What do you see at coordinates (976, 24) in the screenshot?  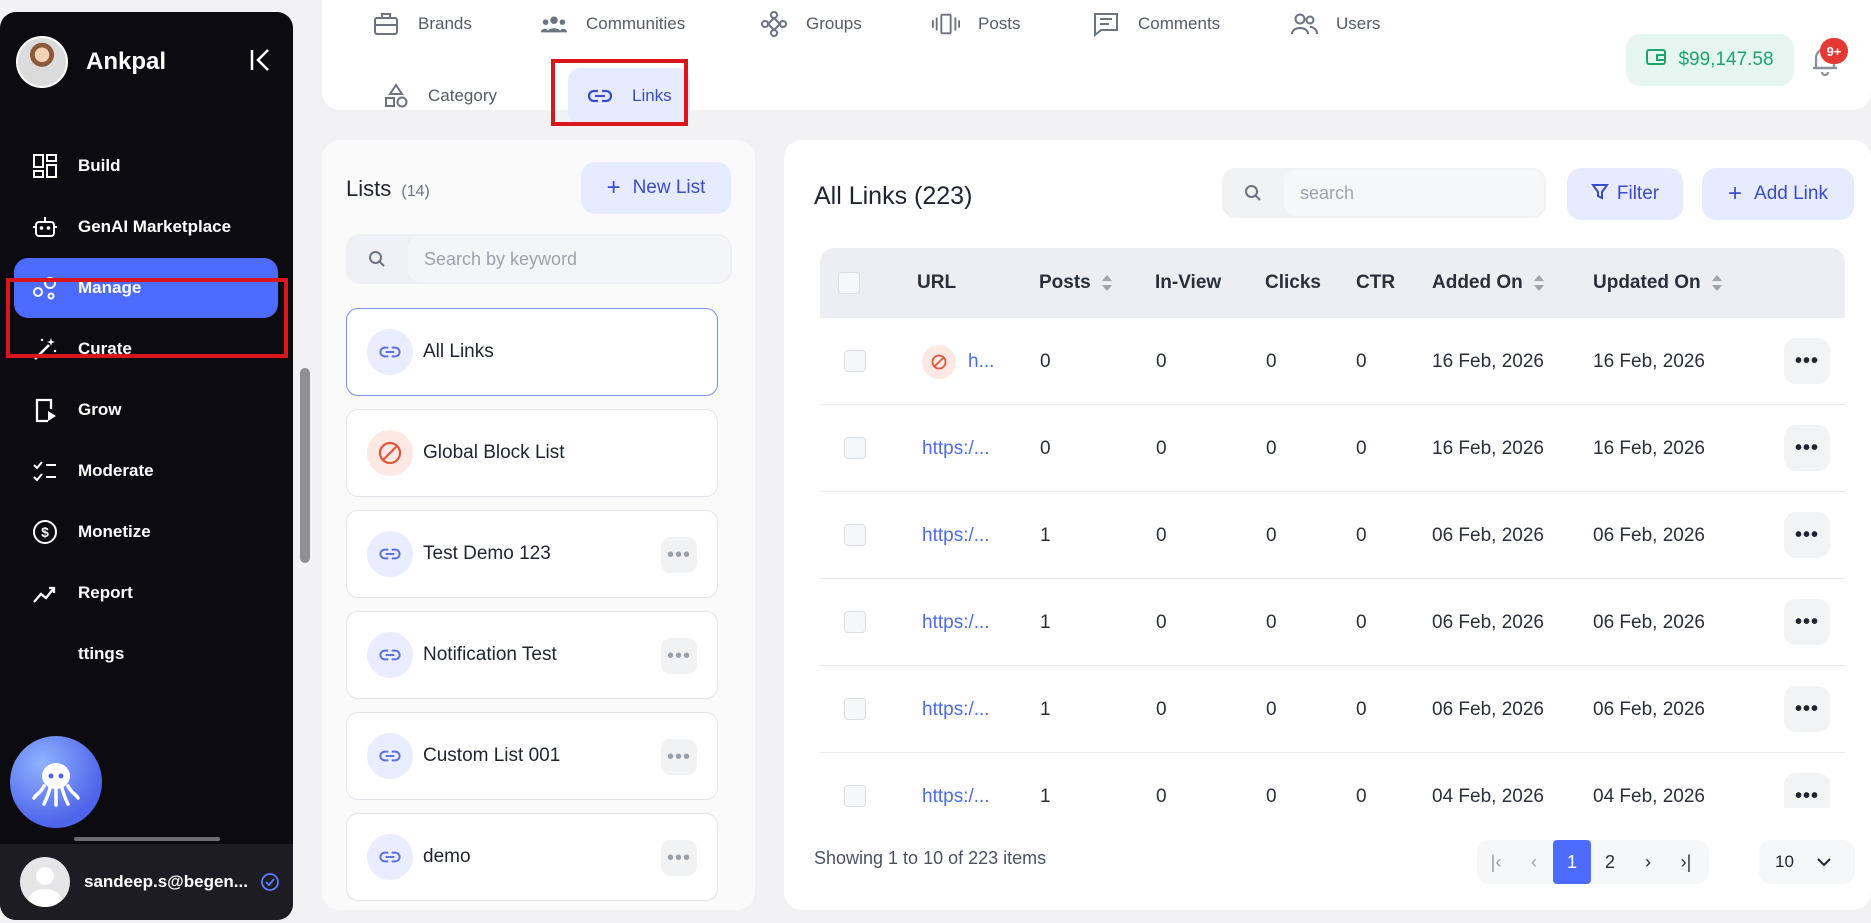 I see `tab-posts: Posts` at bounding box center [976, 24].